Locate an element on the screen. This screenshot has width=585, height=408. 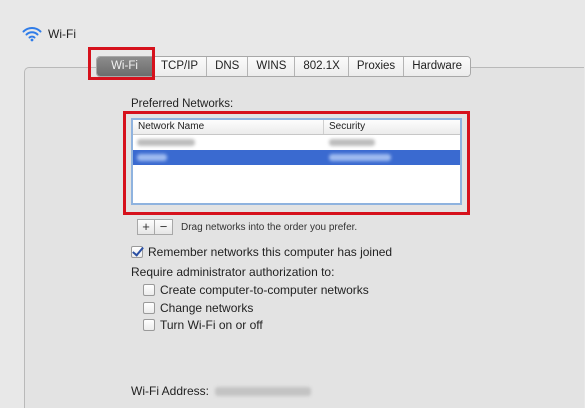
window-header: Wi-Fi is located at coordinates (49, 34).